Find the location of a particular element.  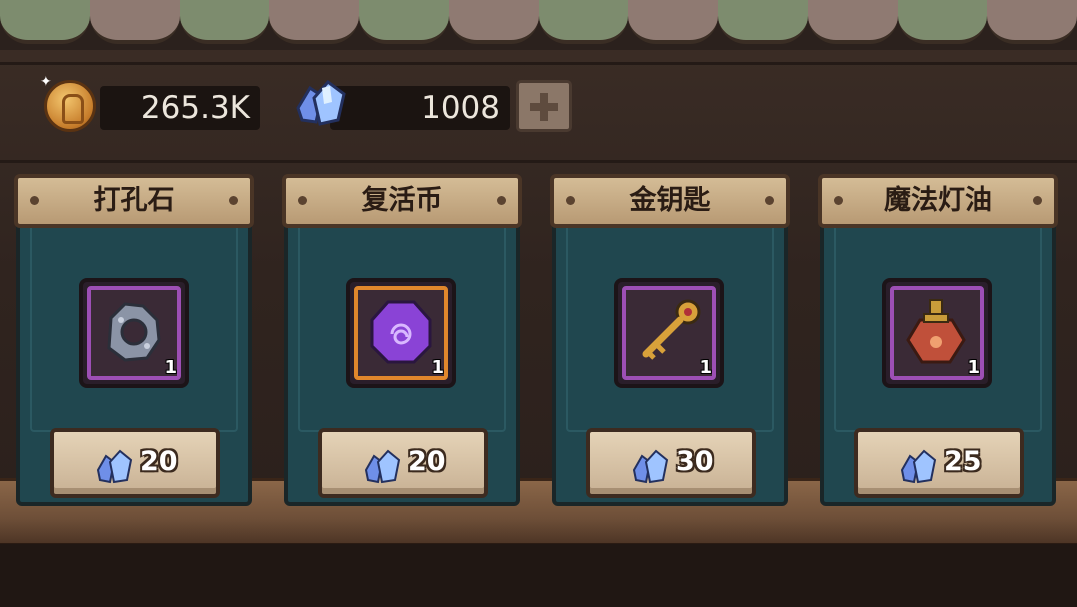

buy-button: 30 is located at coordinates (671, 463).